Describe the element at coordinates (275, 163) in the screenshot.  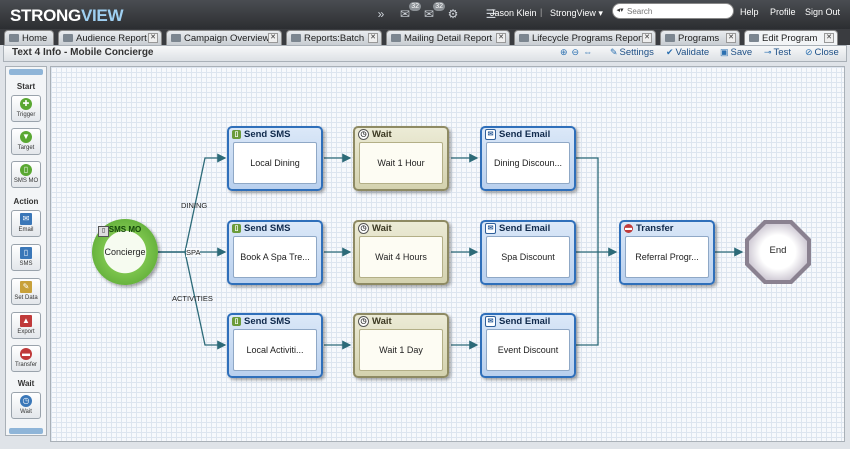
I see `node-label: Local Dining` at that location.